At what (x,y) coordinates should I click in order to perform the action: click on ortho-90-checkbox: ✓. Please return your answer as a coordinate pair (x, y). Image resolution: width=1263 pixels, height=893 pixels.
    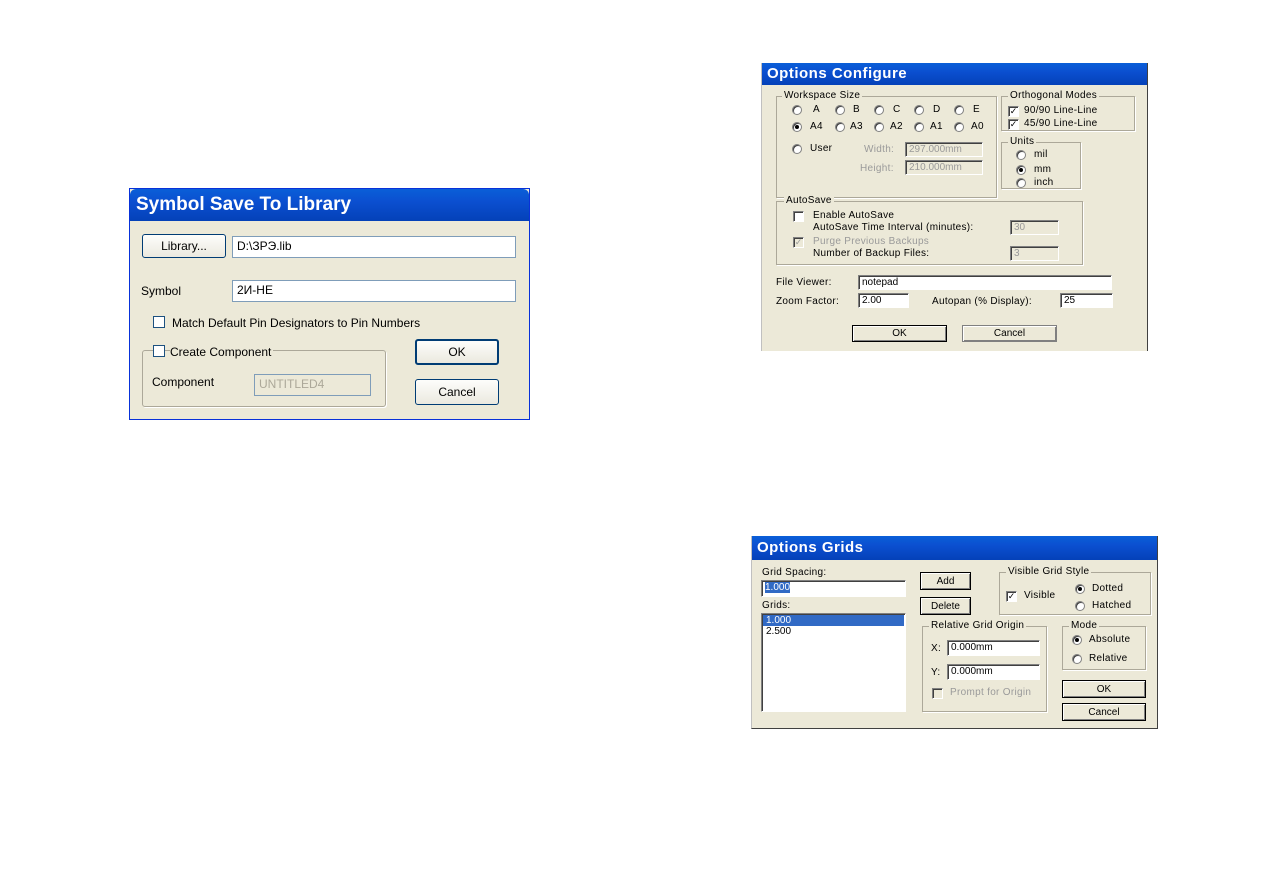
    Looking at the image, I should click on (1013, 111).